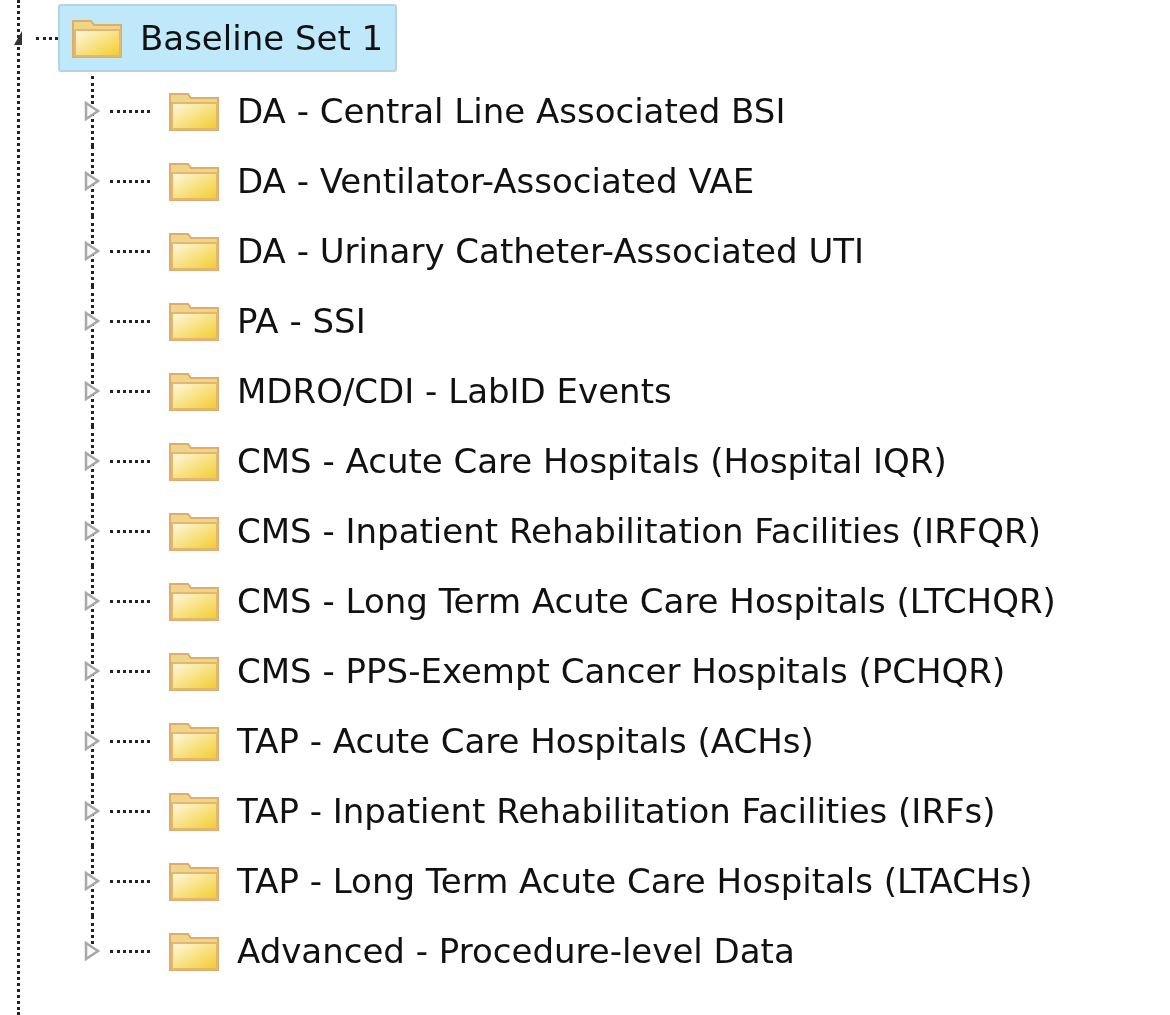 Image resolution: width=1170 pixels, height=1015 pixels. I want to click on tree-item: TAP - Acute Care Hospitals (ACHs), so click(491, 741).